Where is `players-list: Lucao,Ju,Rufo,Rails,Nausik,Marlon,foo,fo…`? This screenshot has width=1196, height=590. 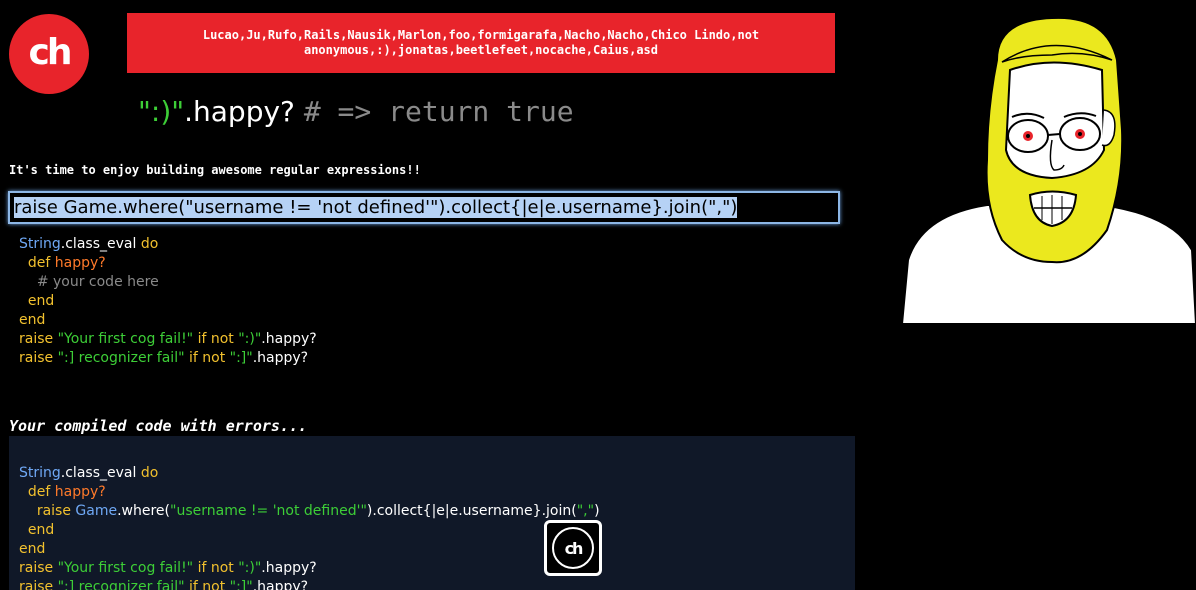 players-list: Lucao,Ju,Rufo,Rails,Nausik,Marlon,foo,fo… is located at coordinates (481, 42).